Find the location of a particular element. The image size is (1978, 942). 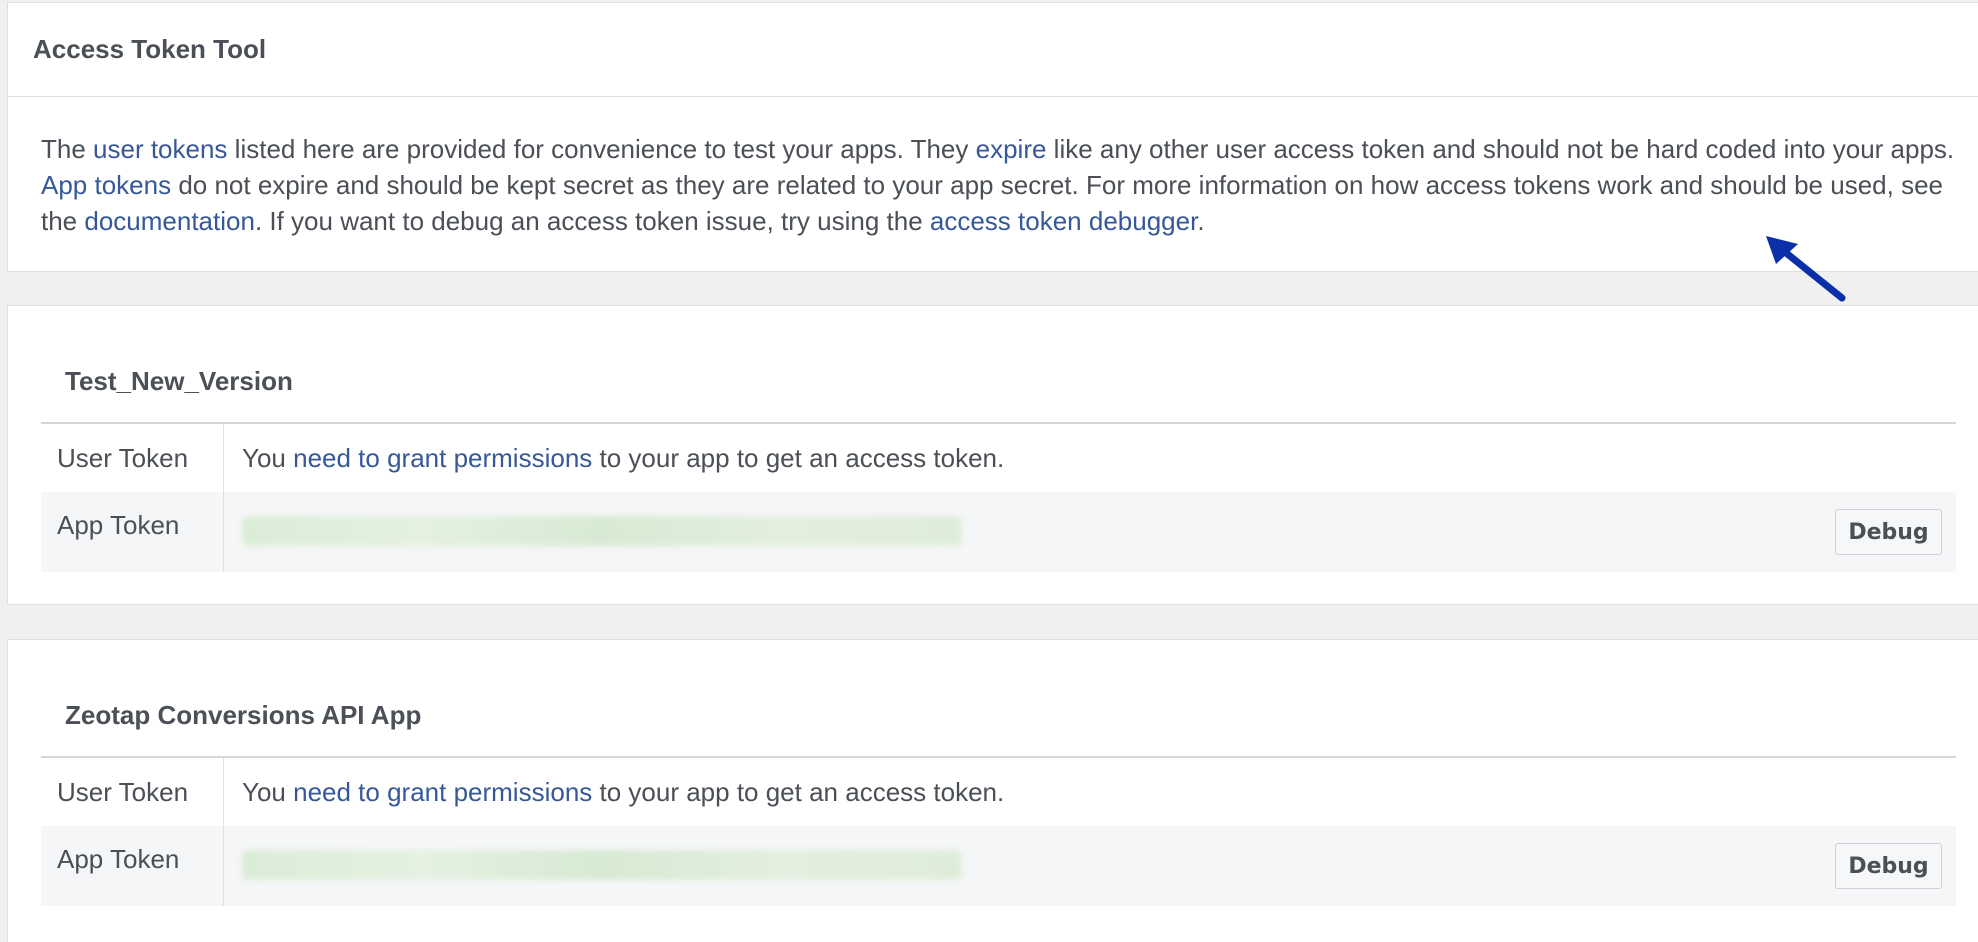

intro-text-1: The is located at coordinates (67, 149).